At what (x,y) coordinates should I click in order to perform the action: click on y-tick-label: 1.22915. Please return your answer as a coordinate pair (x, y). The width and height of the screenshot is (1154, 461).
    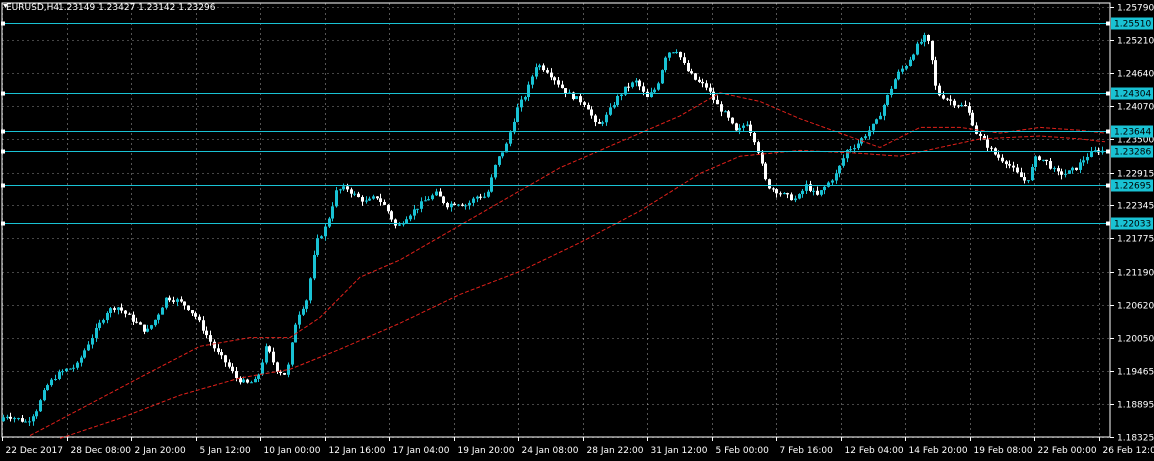
    Looking at the image, I should click on (1135, 175).